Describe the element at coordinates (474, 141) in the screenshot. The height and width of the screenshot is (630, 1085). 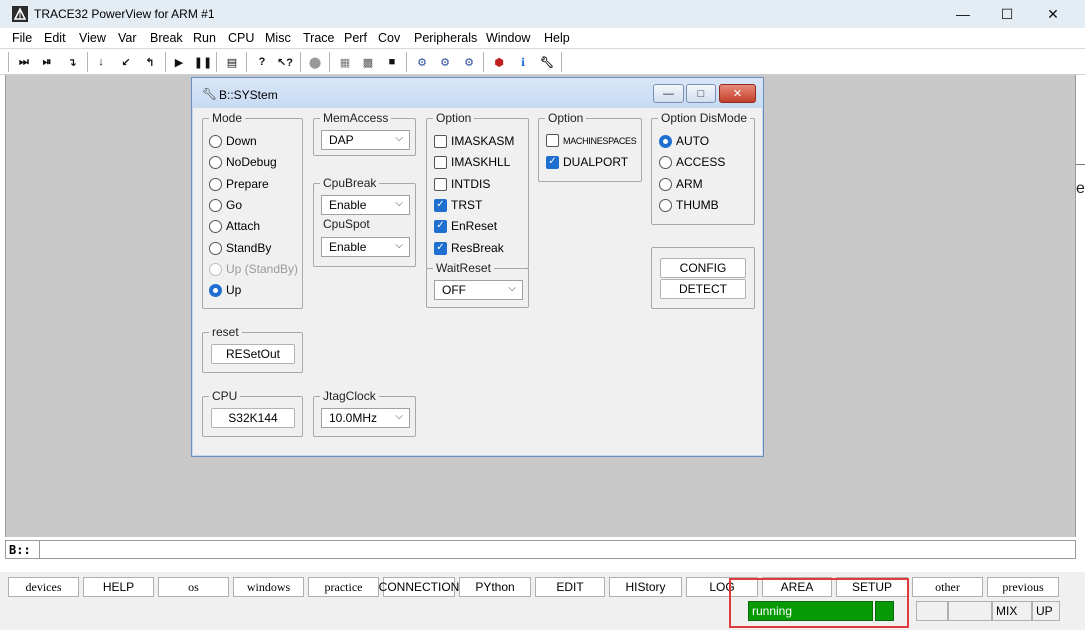
I see `imaskasm-checkbox: IMASKASM` at that location.